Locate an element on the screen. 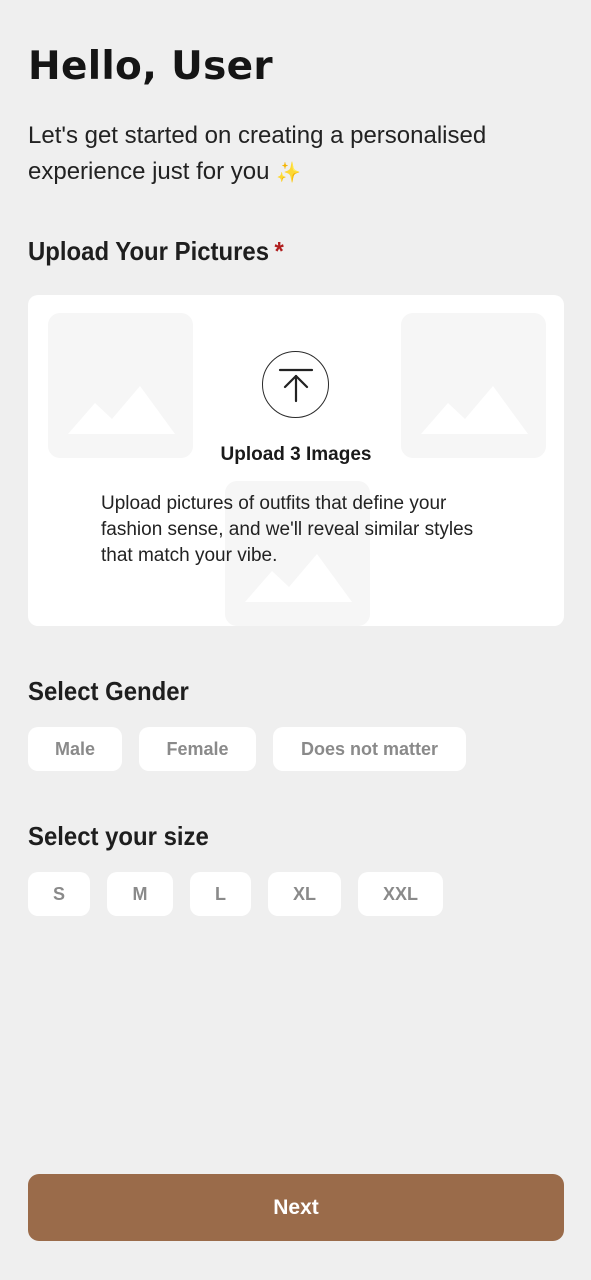 This screenshot has height=1280, width=591. gender-options: Male Female Does not matter is located at coordinates (247, 749).